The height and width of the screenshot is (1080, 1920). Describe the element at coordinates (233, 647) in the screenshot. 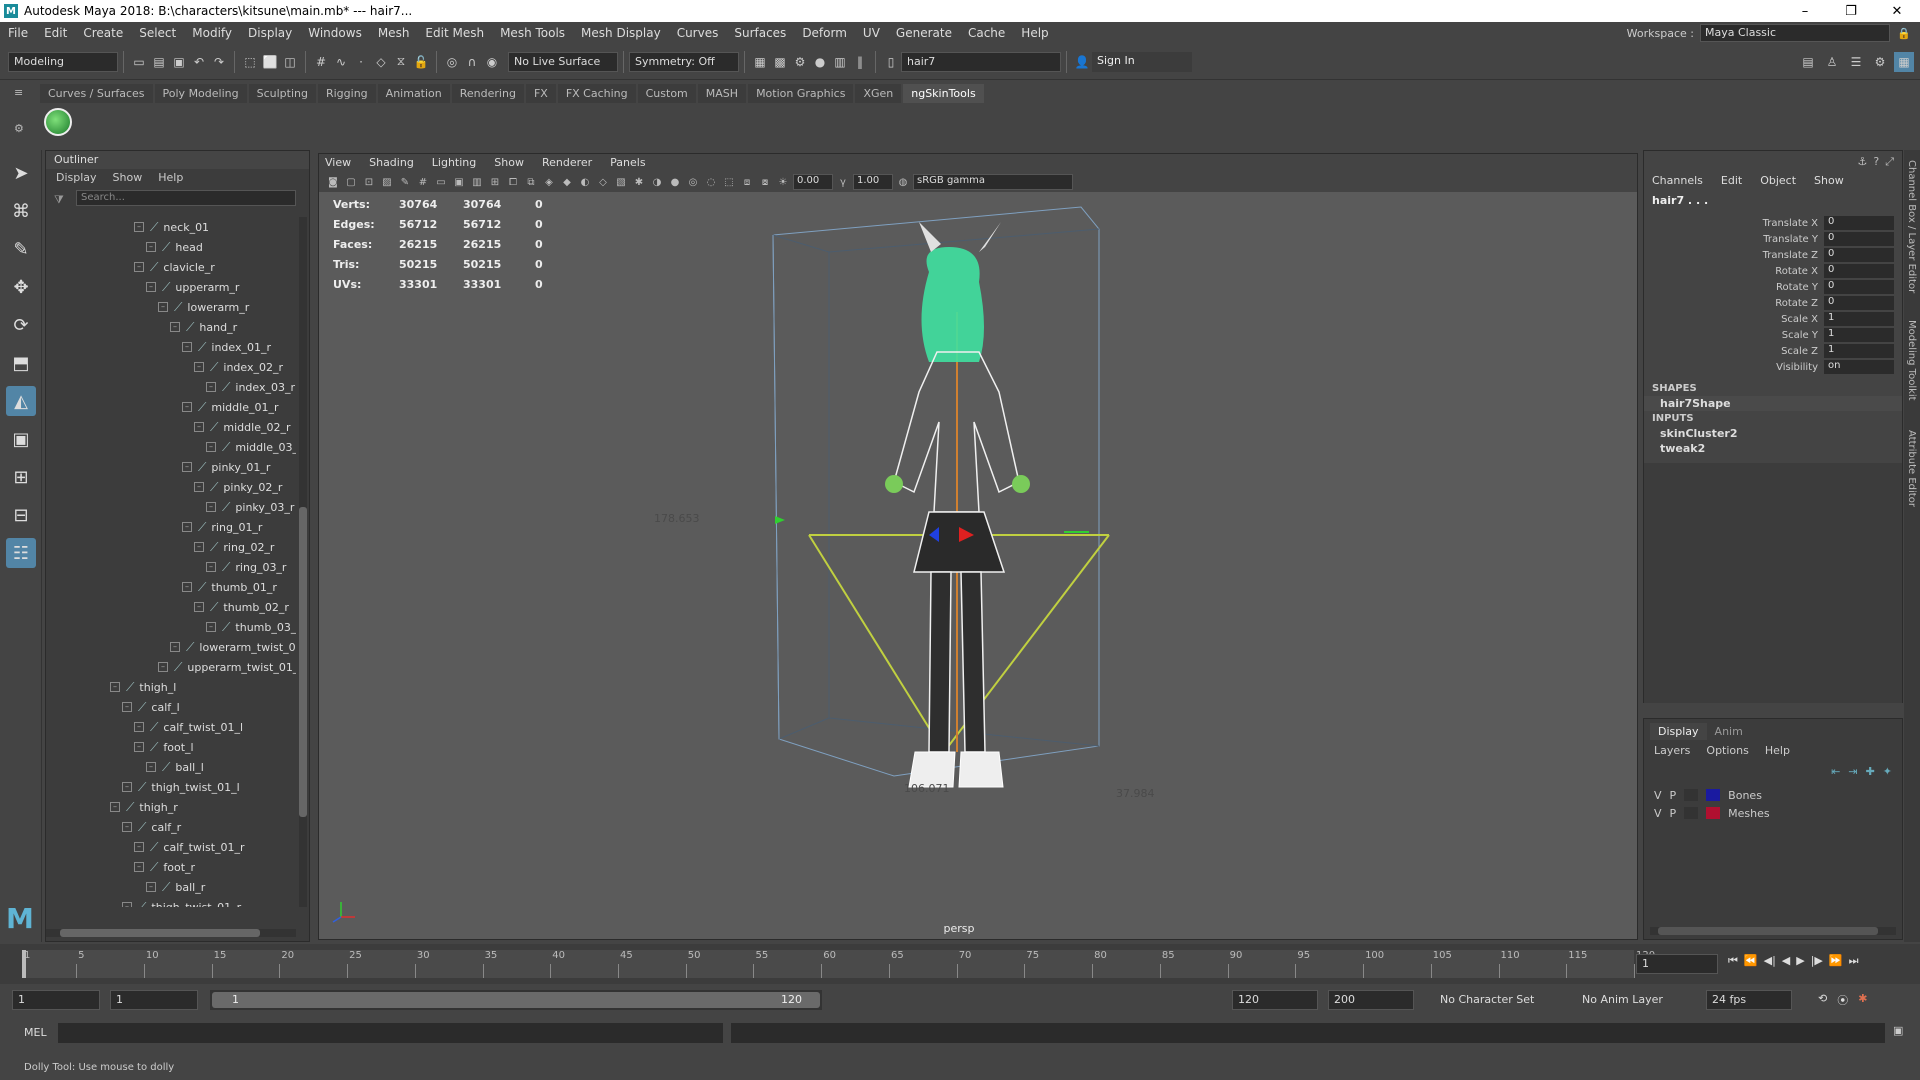

I see `outliner-node: – ⟋ lowerarm_twist_01` at that location.